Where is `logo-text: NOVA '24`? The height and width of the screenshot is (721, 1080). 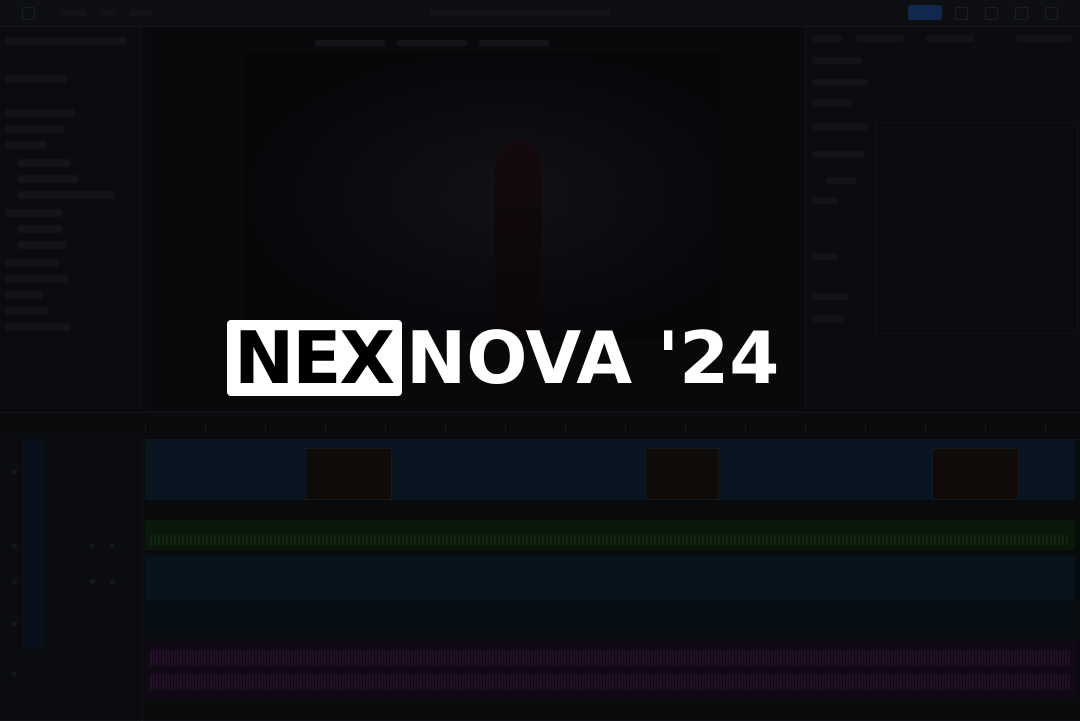
logo-text: NOVA '24 is located at coordinates (592, 358).